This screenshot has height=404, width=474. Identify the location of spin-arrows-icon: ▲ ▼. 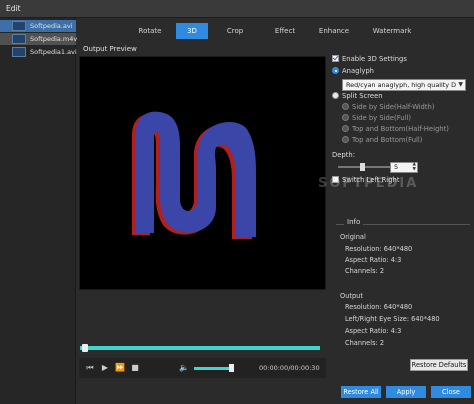
(414, 167).